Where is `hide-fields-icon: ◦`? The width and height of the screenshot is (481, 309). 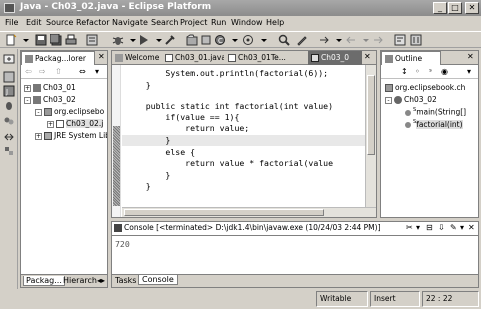
hide-fields-icon: ◦ is located at coordinates (417, 71).